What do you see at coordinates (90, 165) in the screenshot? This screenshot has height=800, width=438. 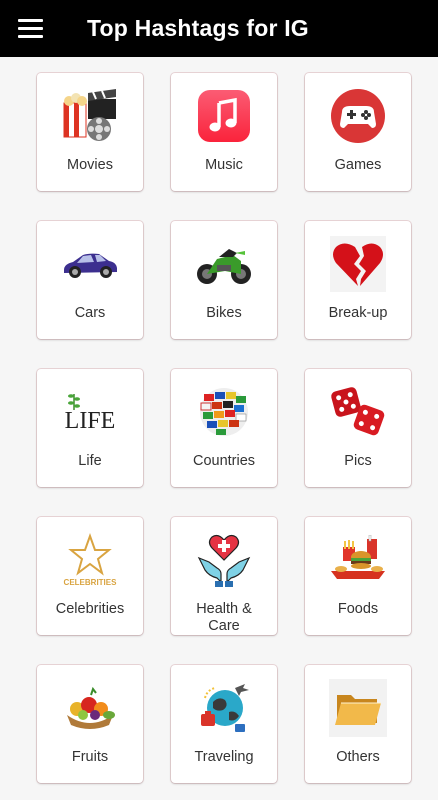 I see `category-label: Movies` at bounding box center [90, 165].